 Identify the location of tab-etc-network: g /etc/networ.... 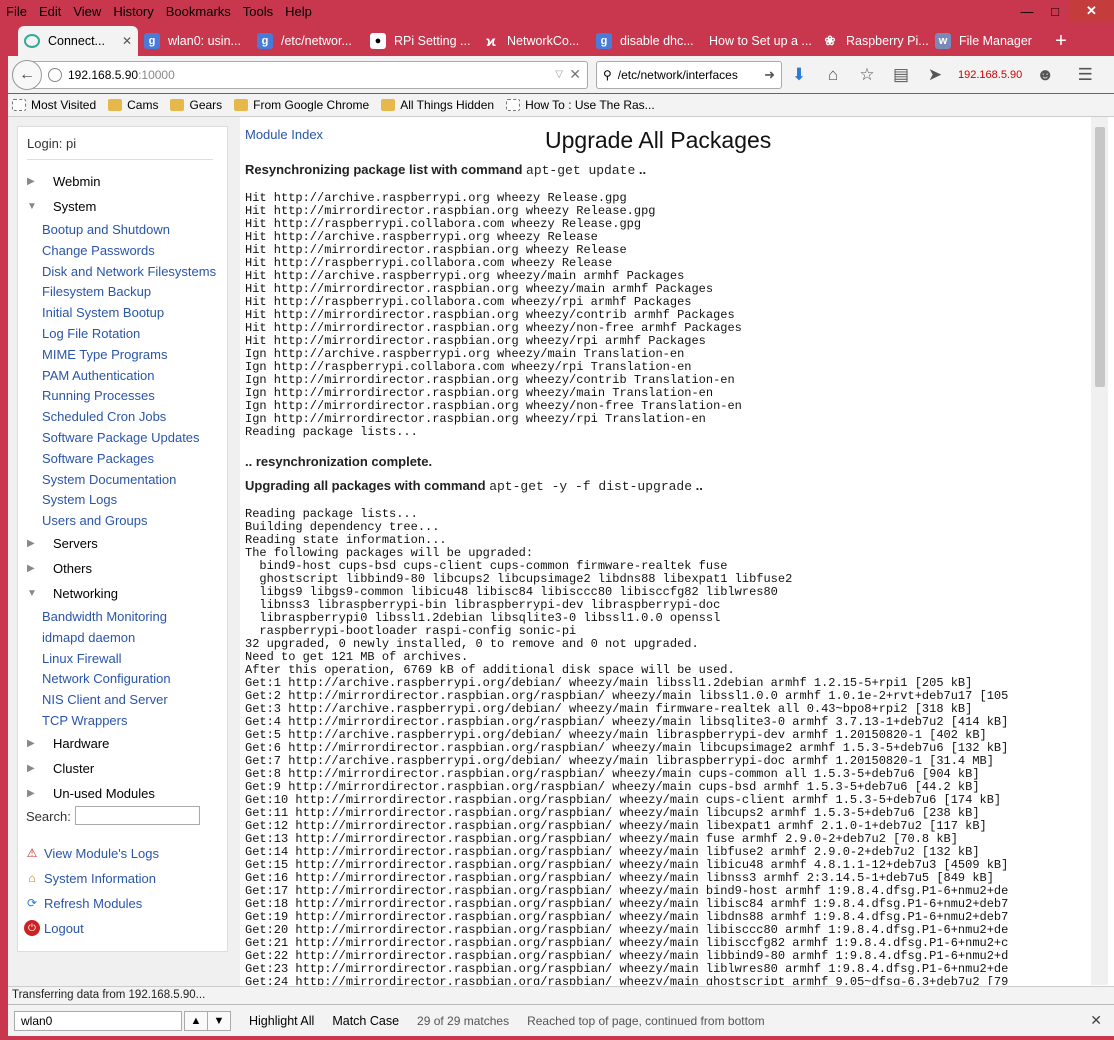
(307, 41).